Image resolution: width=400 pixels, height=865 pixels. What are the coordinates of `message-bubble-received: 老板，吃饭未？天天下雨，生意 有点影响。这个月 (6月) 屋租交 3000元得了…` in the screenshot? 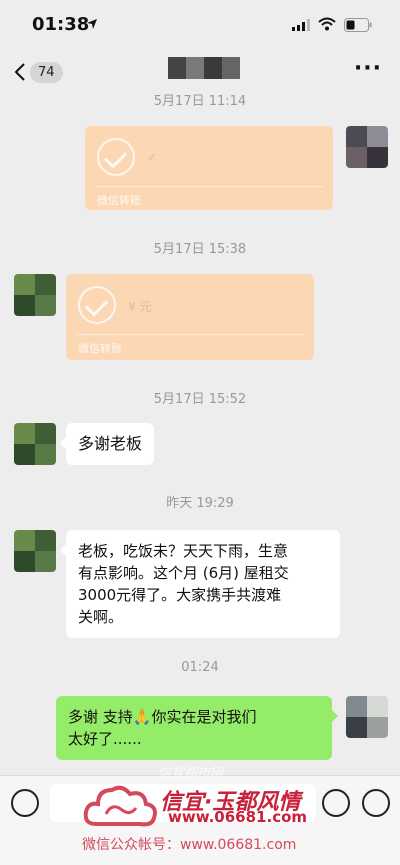 It's located at (200, 584).